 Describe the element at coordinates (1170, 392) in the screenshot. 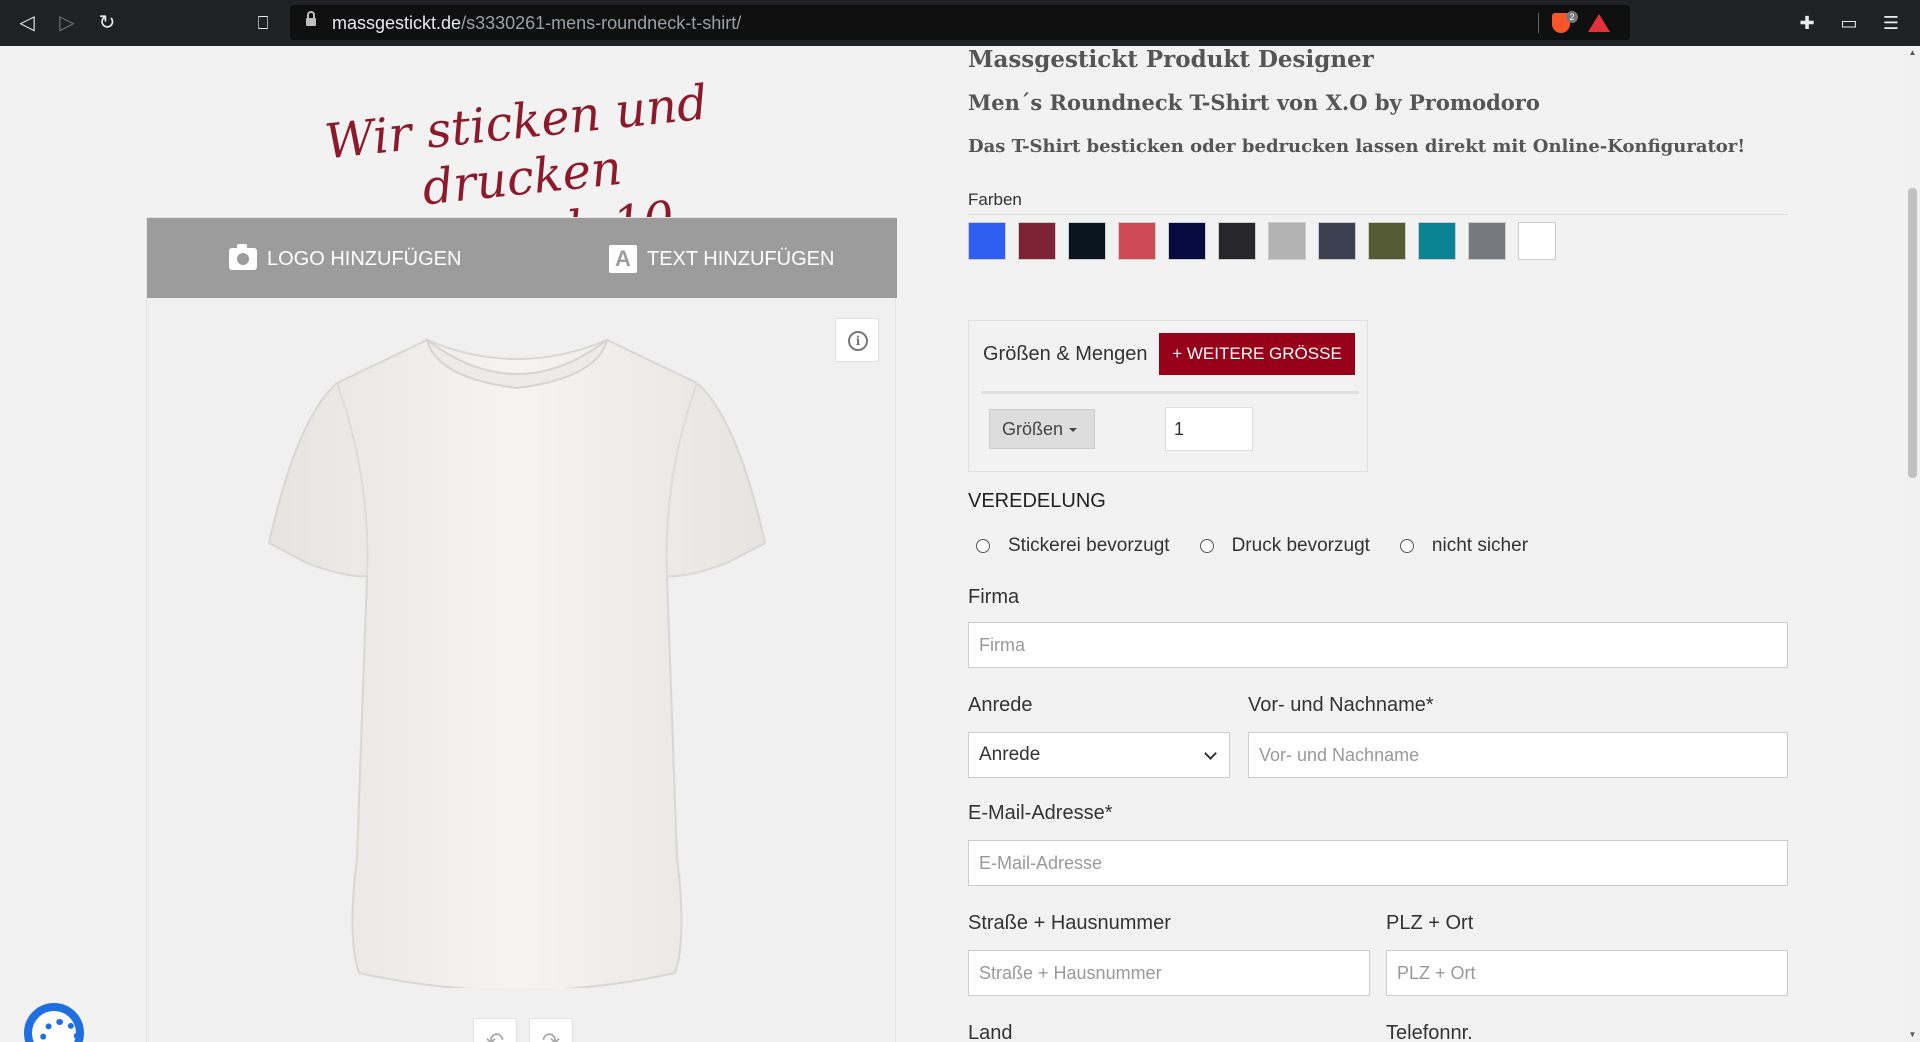

I see `sizes-divider` at that location.